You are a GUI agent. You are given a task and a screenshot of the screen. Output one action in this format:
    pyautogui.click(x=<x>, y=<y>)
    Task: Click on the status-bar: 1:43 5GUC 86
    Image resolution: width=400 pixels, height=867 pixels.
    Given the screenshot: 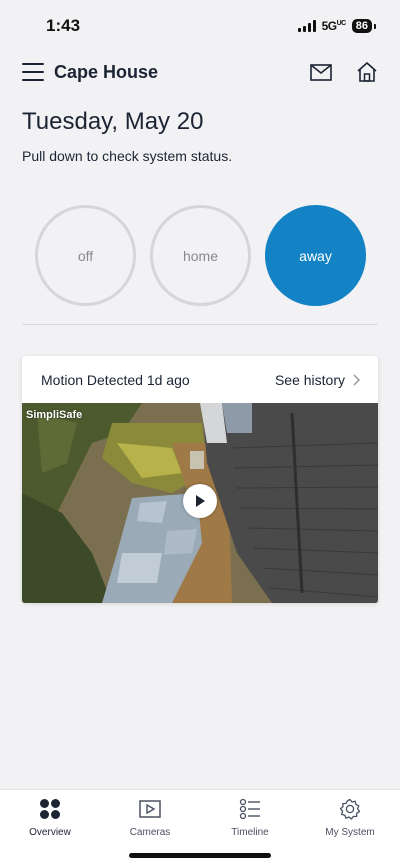 What is the action you would take?
    pyautogui.click(x=200, y=26)
    